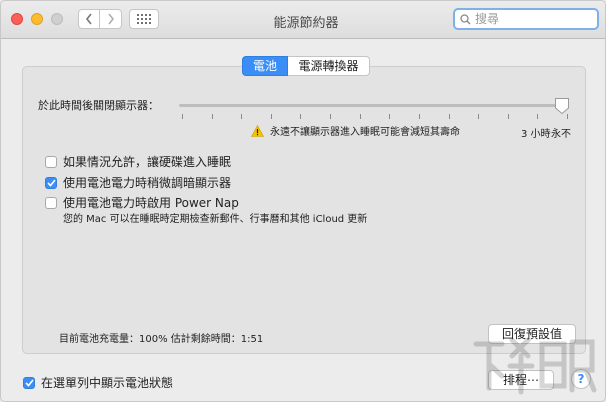  I want to click on search-icon, so click(465, 18).